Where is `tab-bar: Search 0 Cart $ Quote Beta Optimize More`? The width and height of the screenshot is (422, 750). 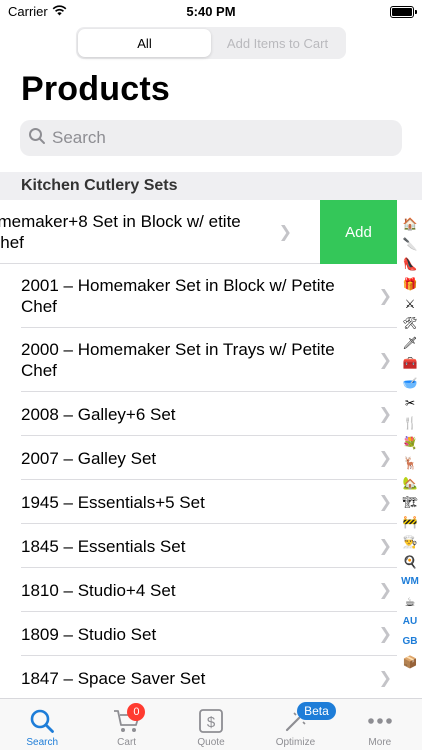
tab-bar: Search 0 Cart $ Quote Beta Optimize More is located at coordinates (211, 724).